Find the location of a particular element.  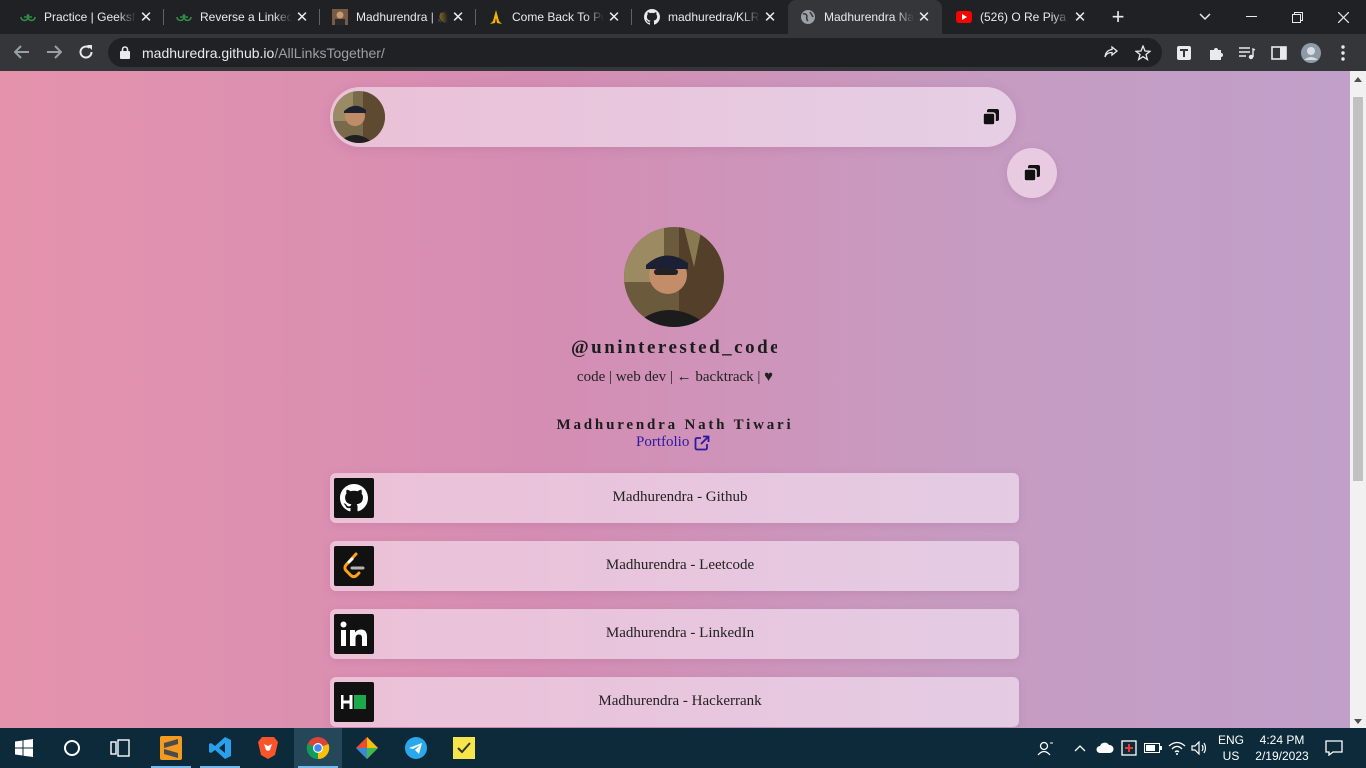

lock-icon is located at coordinates (125, 52).